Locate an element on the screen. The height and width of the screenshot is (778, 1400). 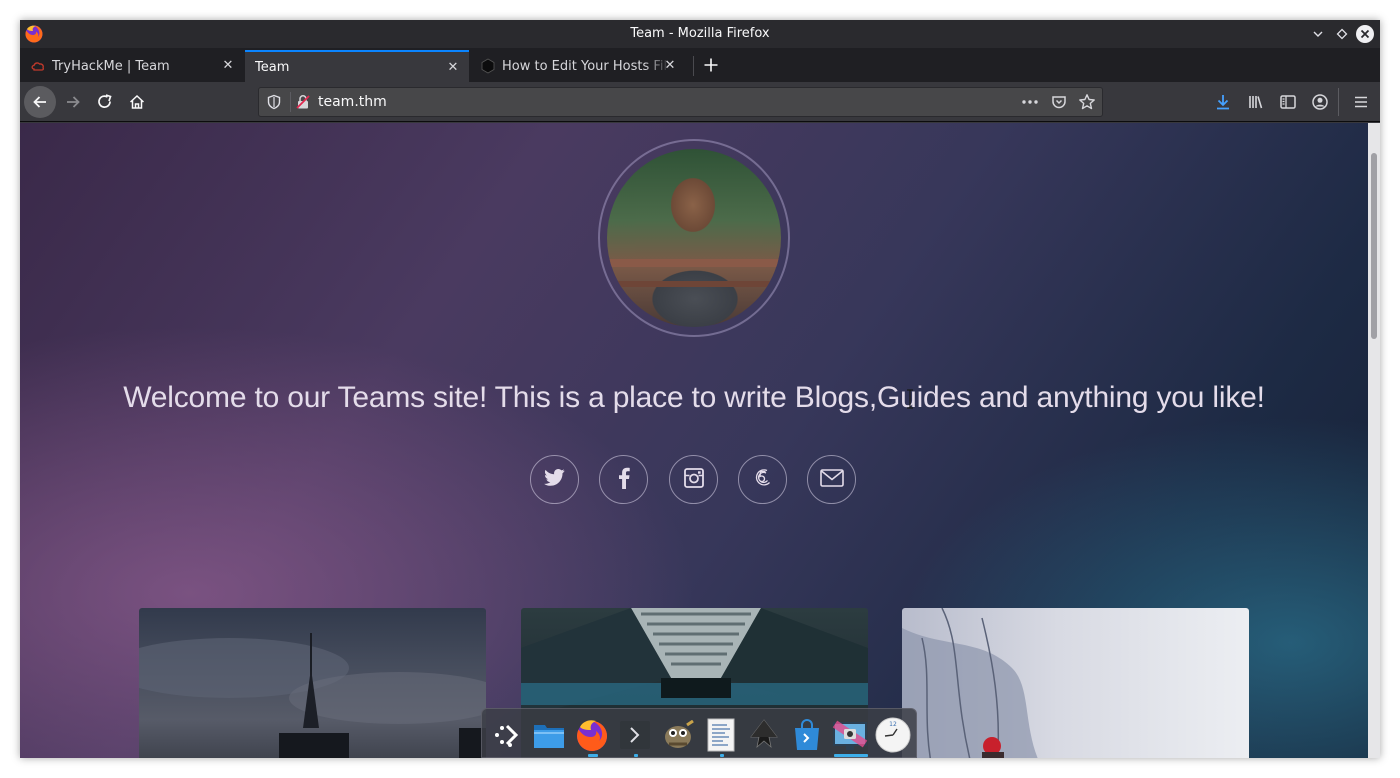
facebook-icon is located at coordinates (624, 480).